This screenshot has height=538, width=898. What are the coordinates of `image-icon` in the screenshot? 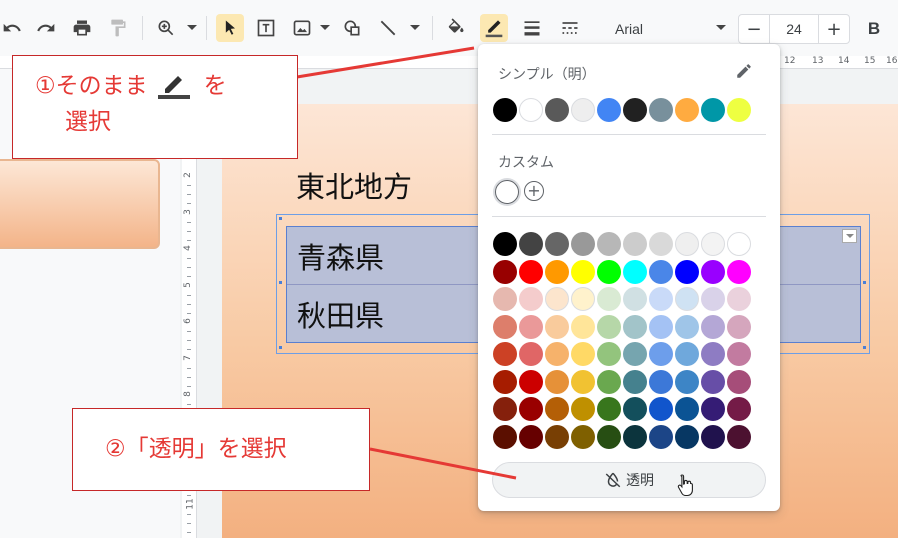 It's located at (302, 28).